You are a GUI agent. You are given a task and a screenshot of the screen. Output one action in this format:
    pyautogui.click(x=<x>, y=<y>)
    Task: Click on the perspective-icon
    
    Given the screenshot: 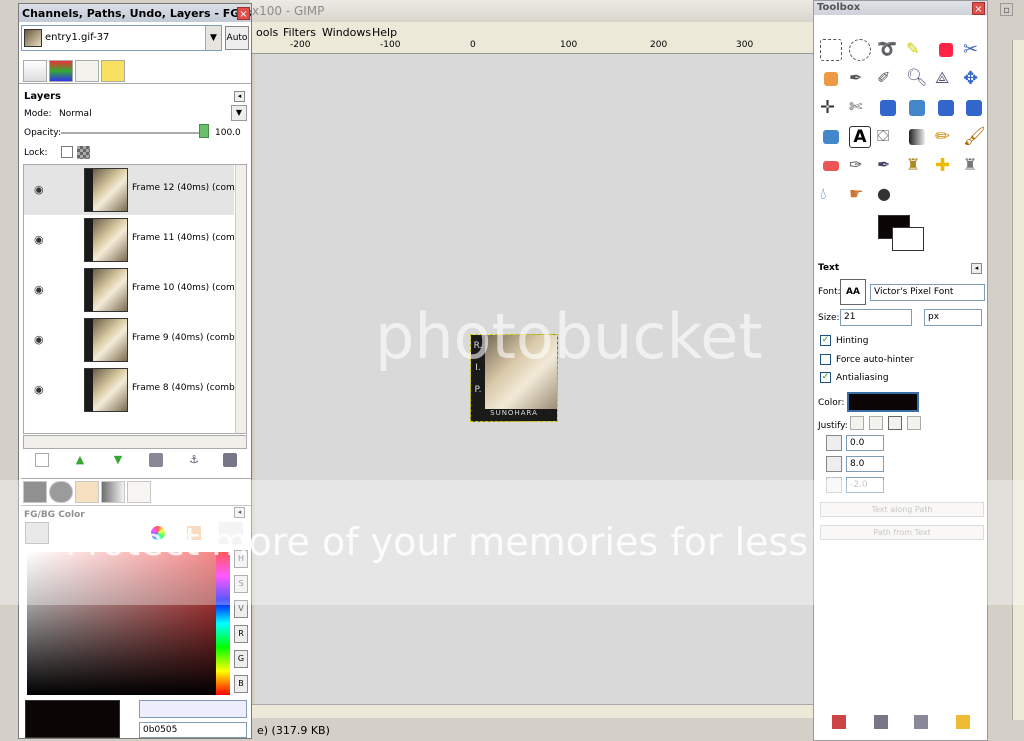 What is the action you would take?
    pyautogui.click(x=974, y=108)
    